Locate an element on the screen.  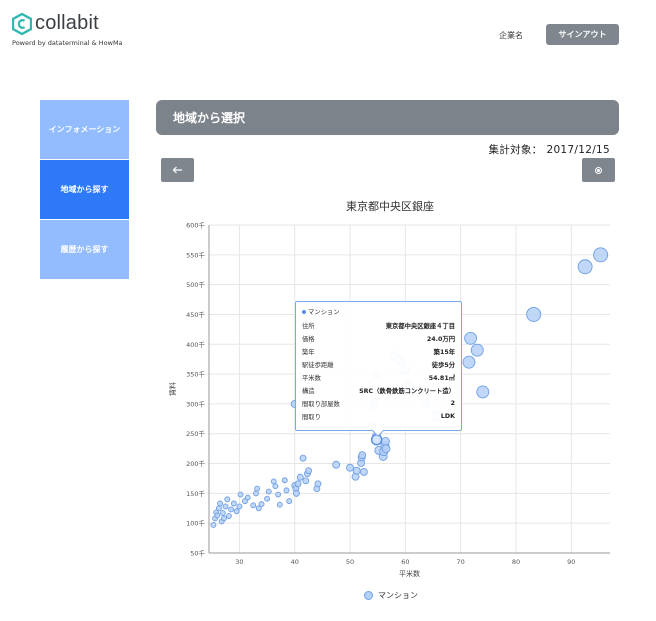
chart-title: 東京都中央区銀座 is located at coordinates (390, 206).